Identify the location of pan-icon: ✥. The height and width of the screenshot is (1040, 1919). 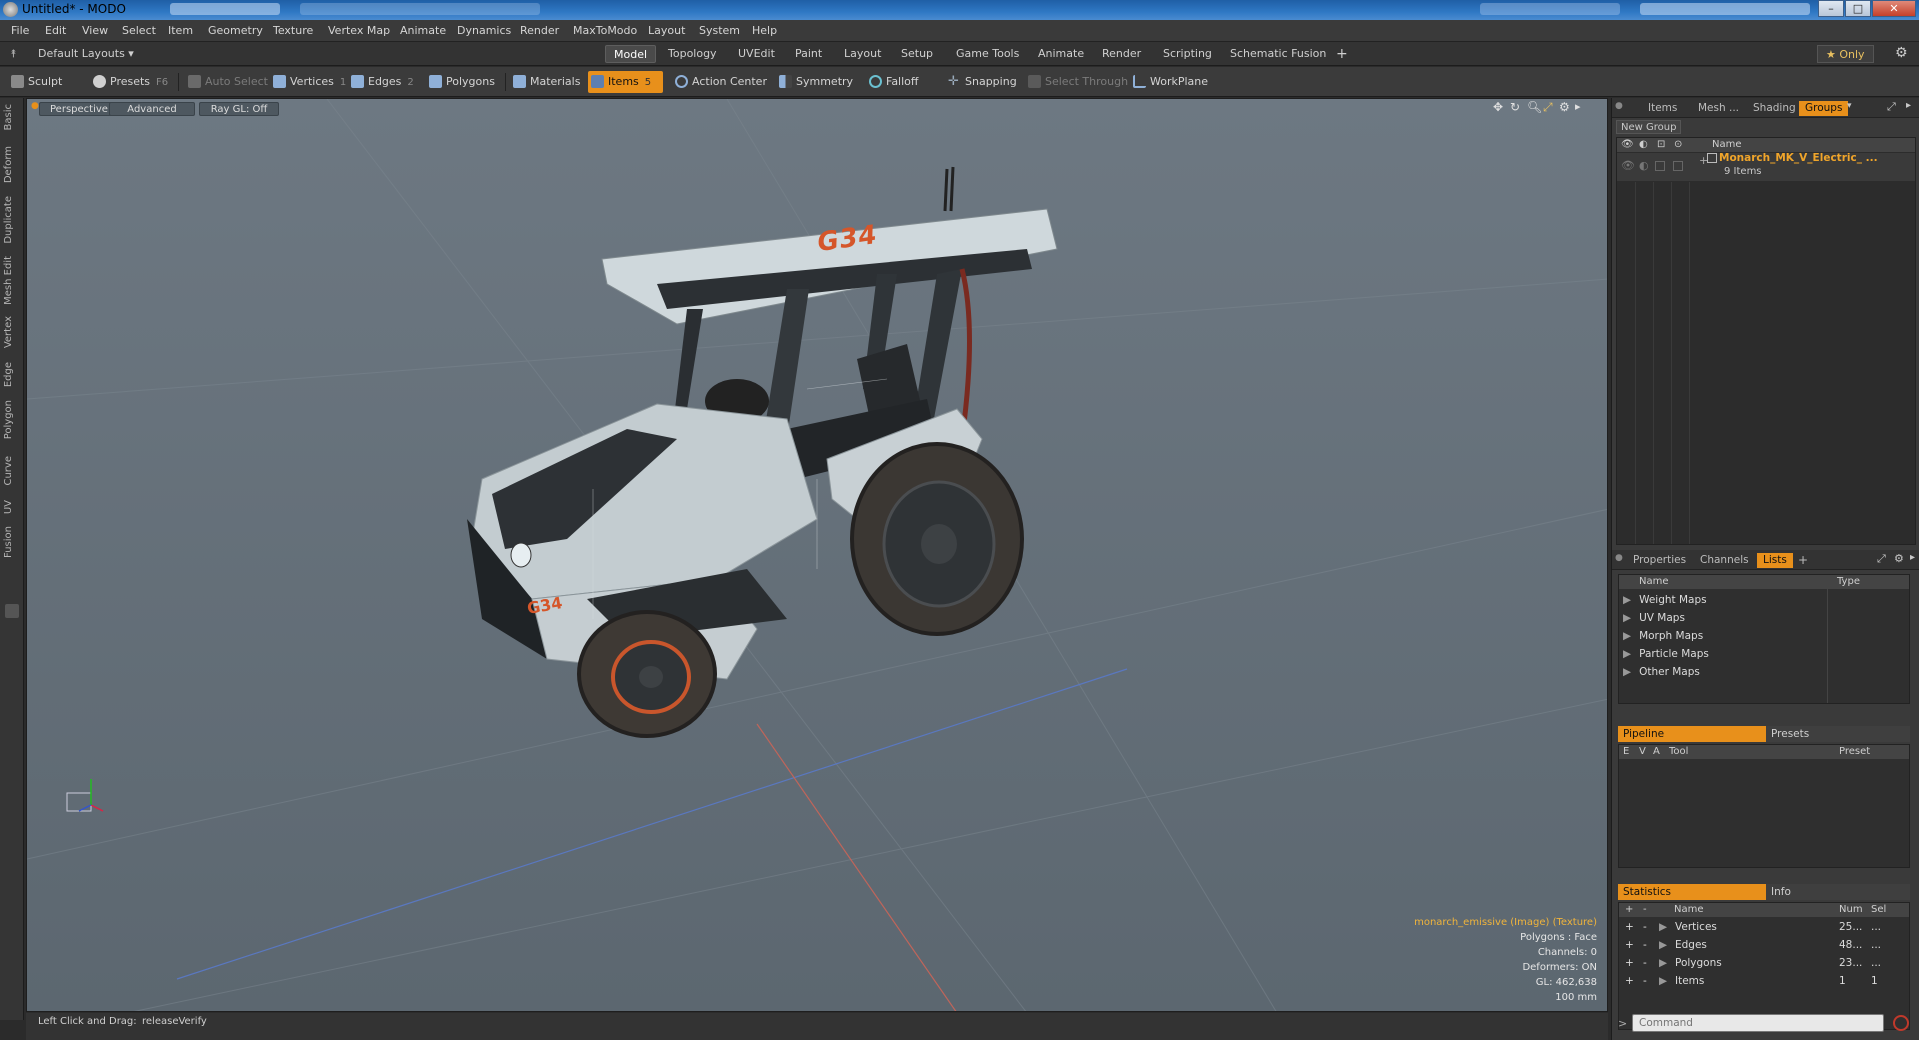
(1498, 107).